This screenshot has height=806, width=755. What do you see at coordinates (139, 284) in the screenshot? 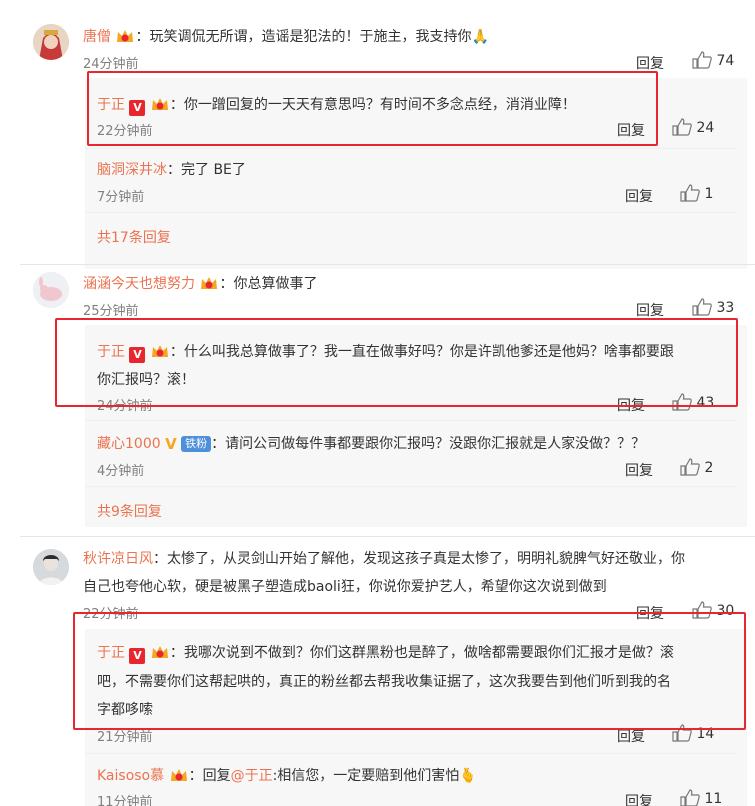
I see `username-link: 涵涵今天也想努力` at bounding box center [139, 284].